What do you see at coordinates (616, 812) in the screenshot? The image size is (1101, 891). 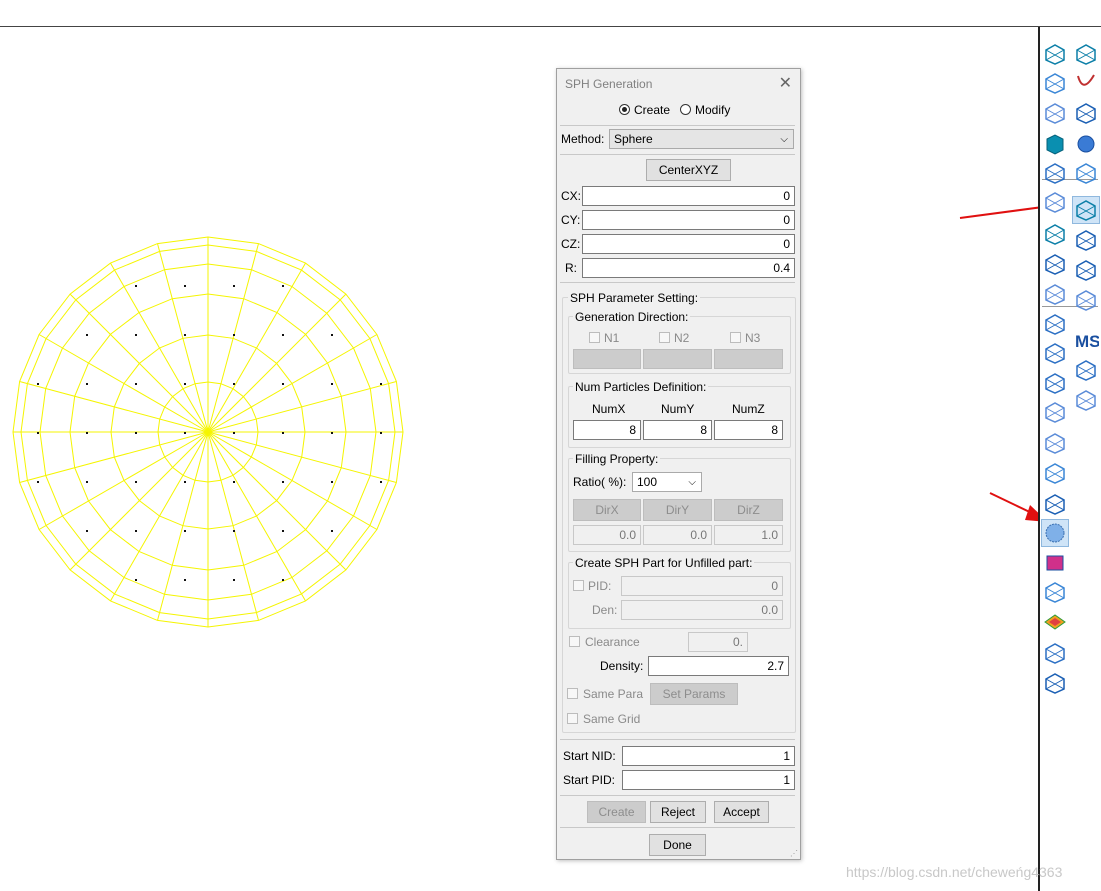 I see `create-button: Create` at bounding box center [616, 812].